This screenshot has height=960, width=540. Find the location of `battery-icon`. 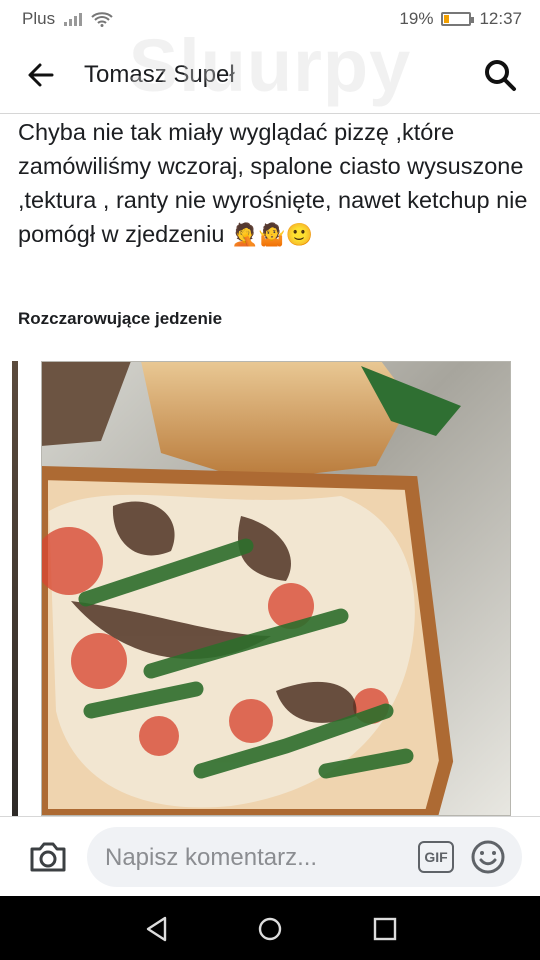

battery-icon is located at coordinates (458, 19).